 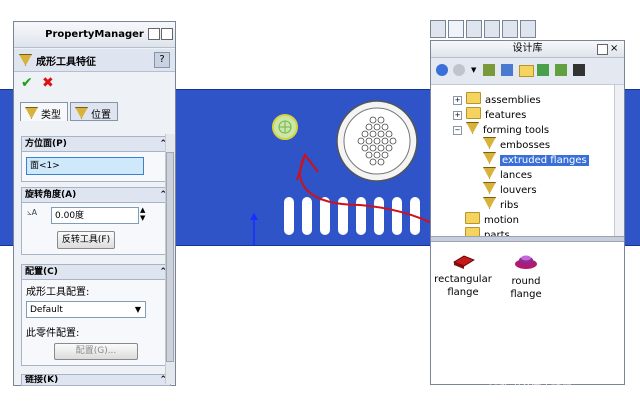 I want to click on pm-scrollbar, so click(x=170, y=259).